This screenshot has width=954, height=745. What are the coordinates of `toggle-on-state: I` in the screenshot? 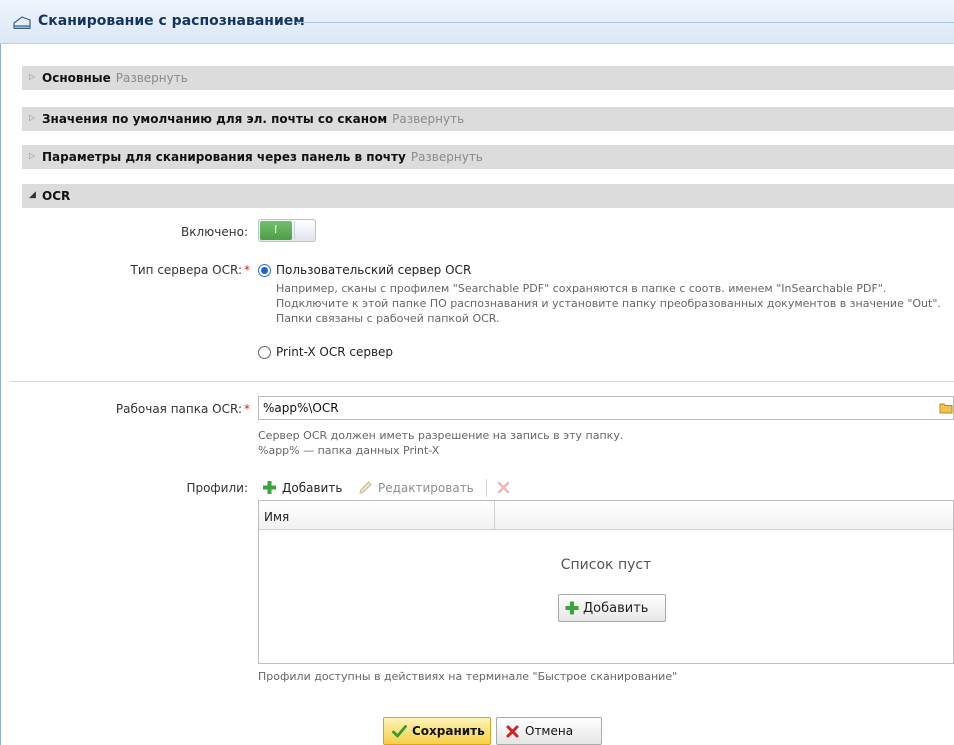 It's located at (276, 230).